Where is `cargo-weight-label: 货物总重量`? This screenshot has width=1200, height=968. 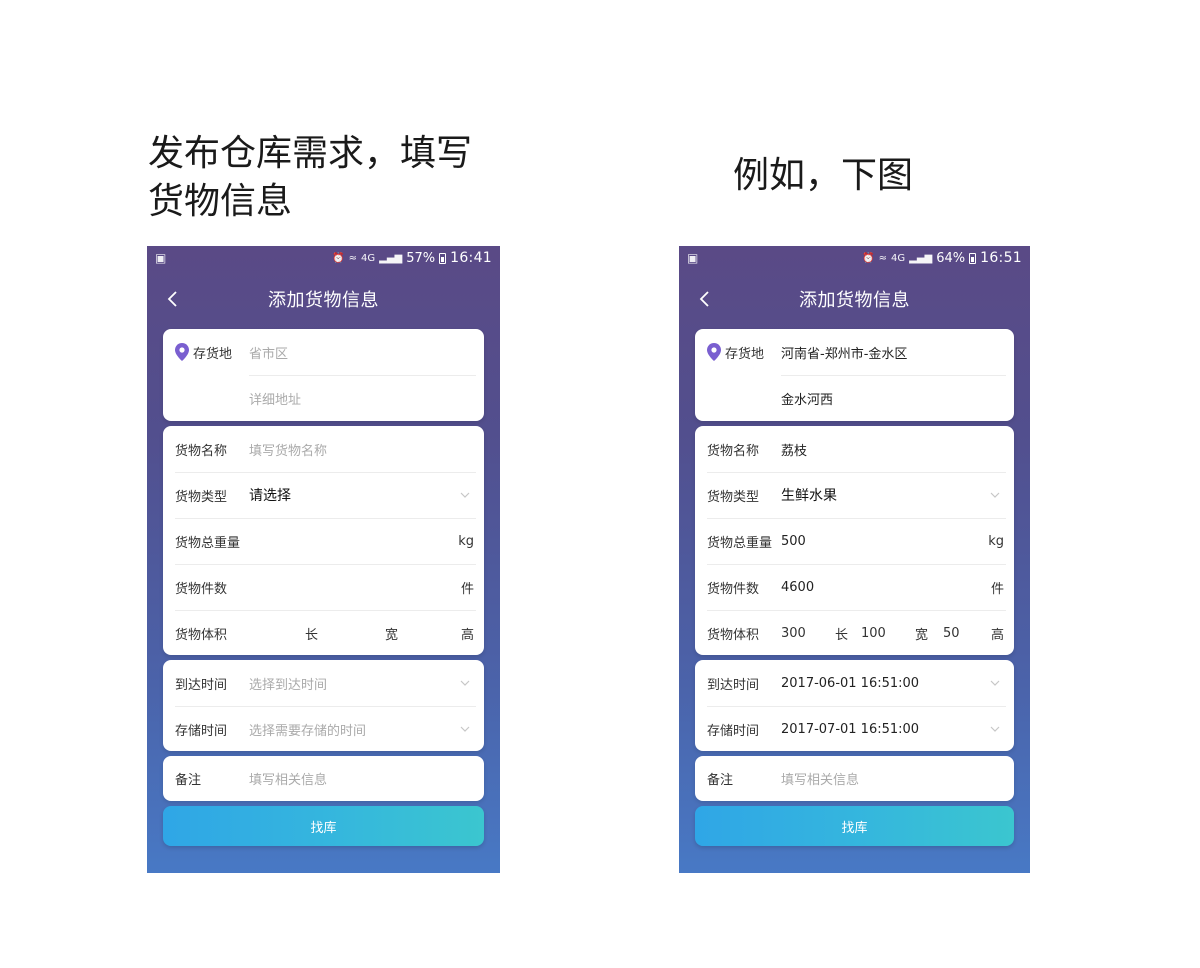 cargo-weight-label: 货物总重量 is located at coordinates (740, 543).